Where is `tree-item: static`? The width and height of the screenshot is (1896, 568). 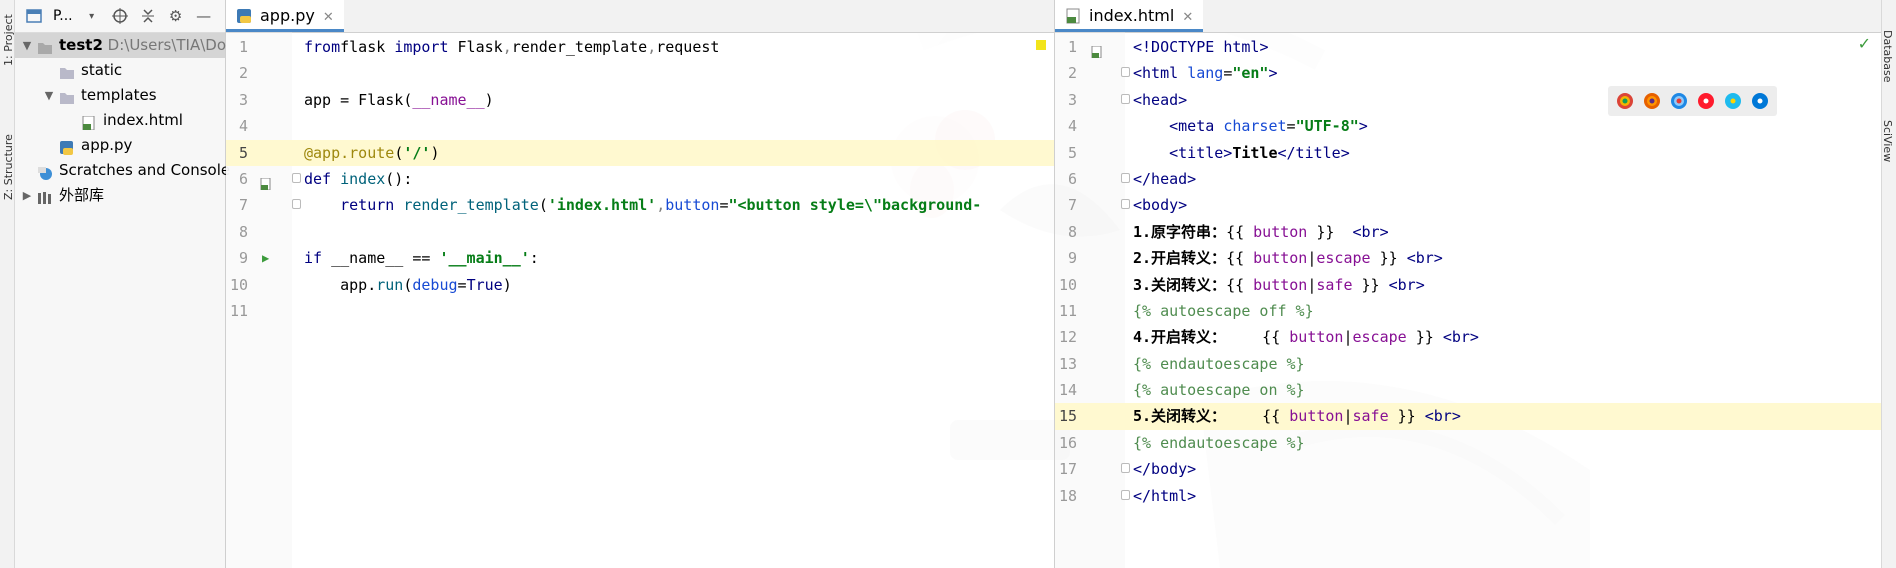 tree-item: static is located at coordinates (120, 70).